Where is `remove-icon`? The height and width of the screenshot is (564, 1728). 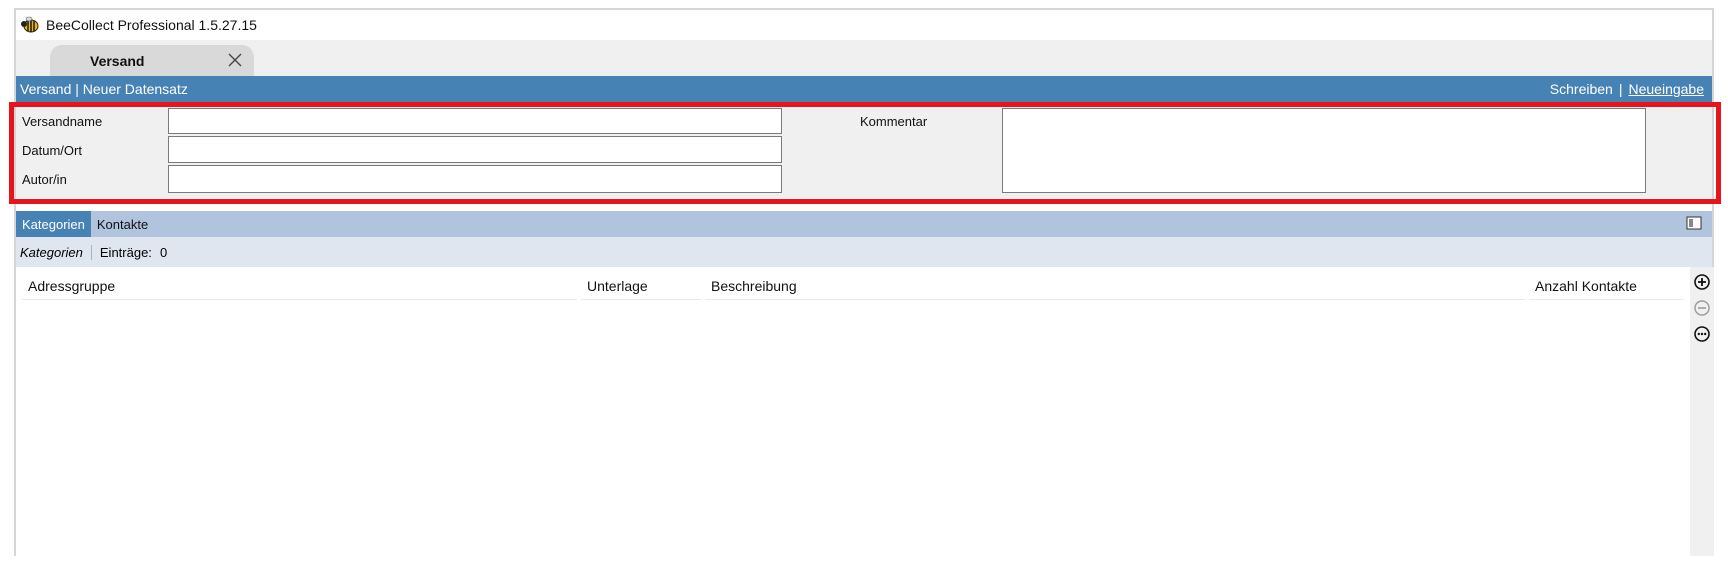 remove-icon is located at coordinates (1702, 308).